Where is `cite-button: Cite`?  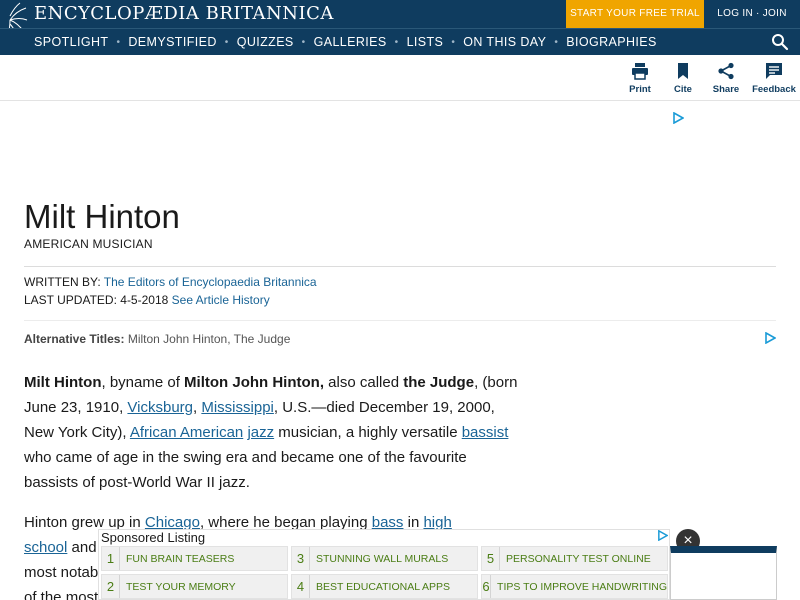 cite-button: Cite is located at coordinates (683, 78).